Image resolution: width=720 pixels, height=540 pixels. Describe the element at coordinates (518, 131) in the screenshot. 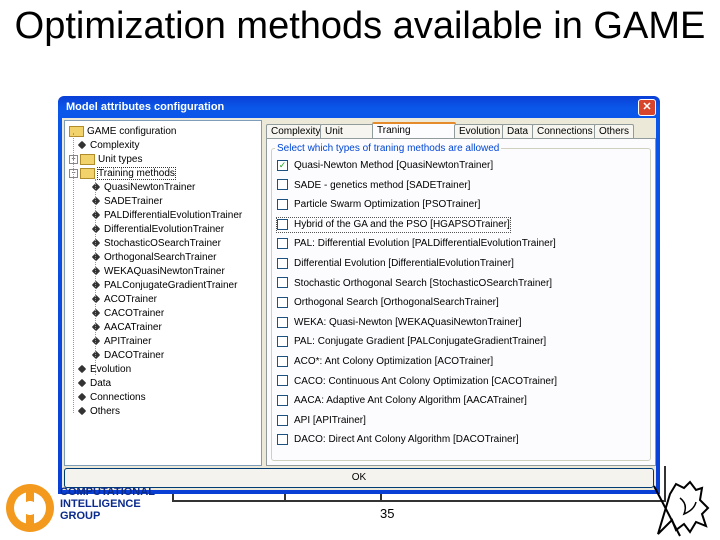

I see `tab-data: Data` at that location.